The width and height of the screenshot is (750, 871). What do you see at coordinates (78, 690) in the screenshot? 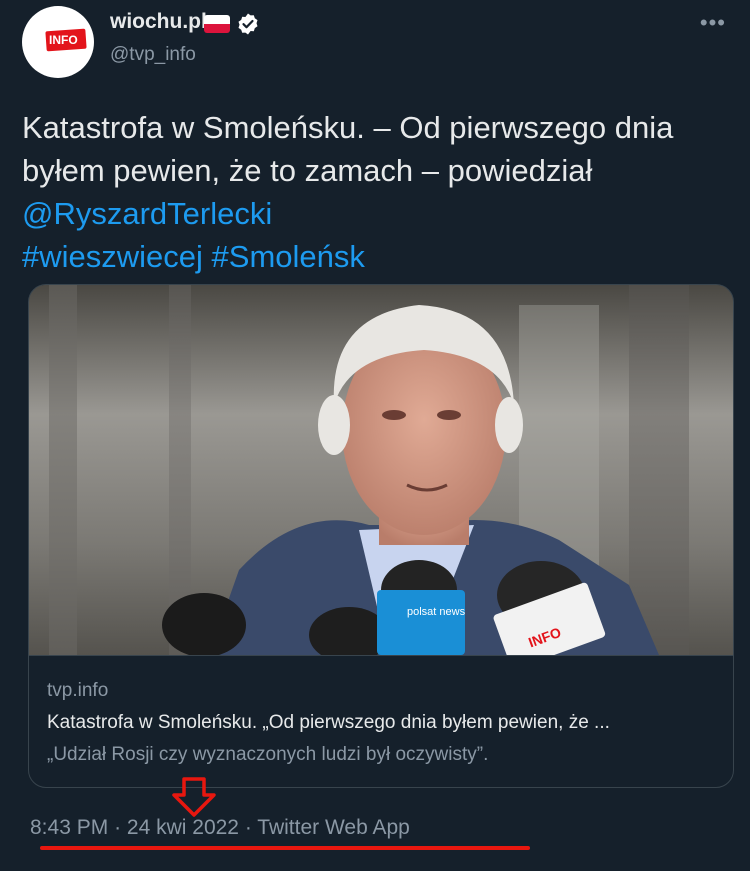
I see `card-domain: tvp.info` at bounding box center [78, 690].